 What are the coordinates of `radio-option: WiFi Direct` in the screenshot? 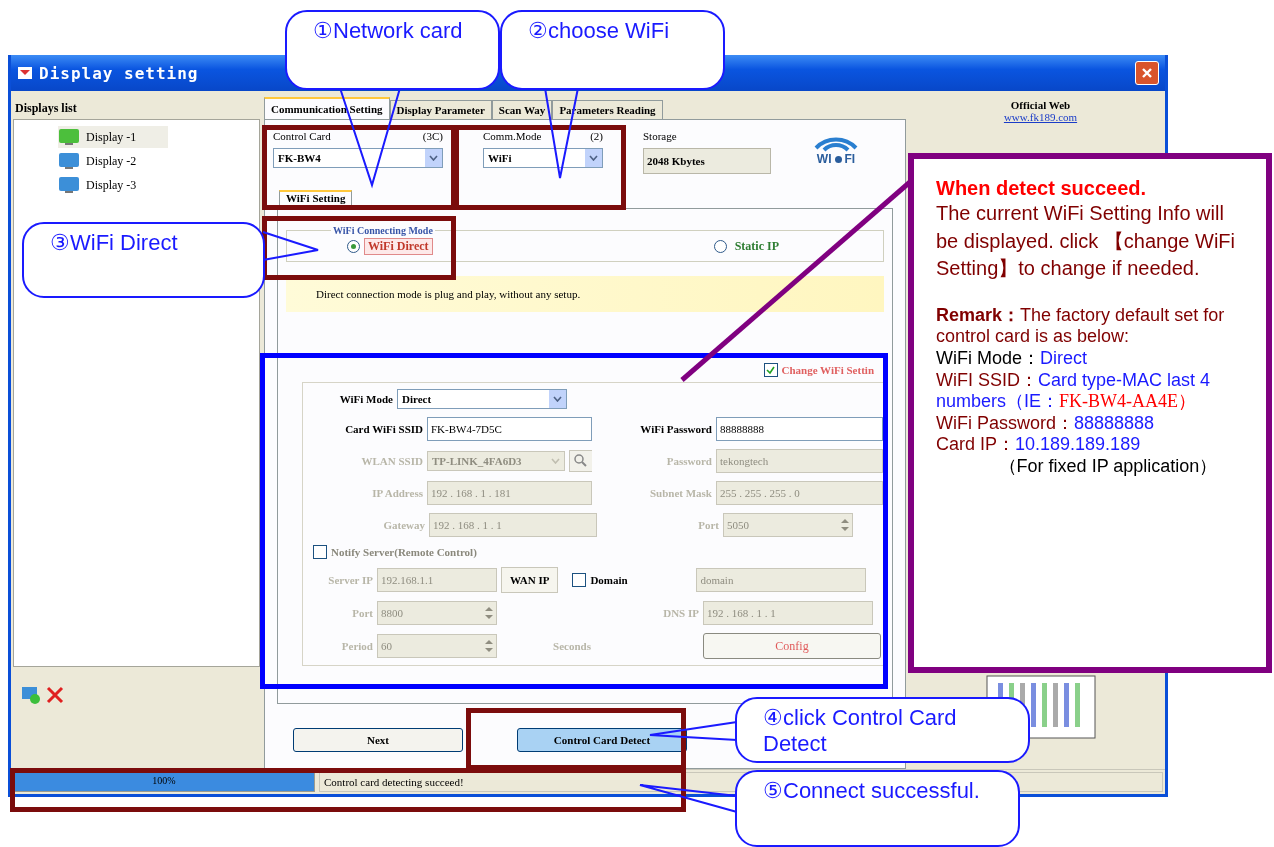 It's located at (390, 246).